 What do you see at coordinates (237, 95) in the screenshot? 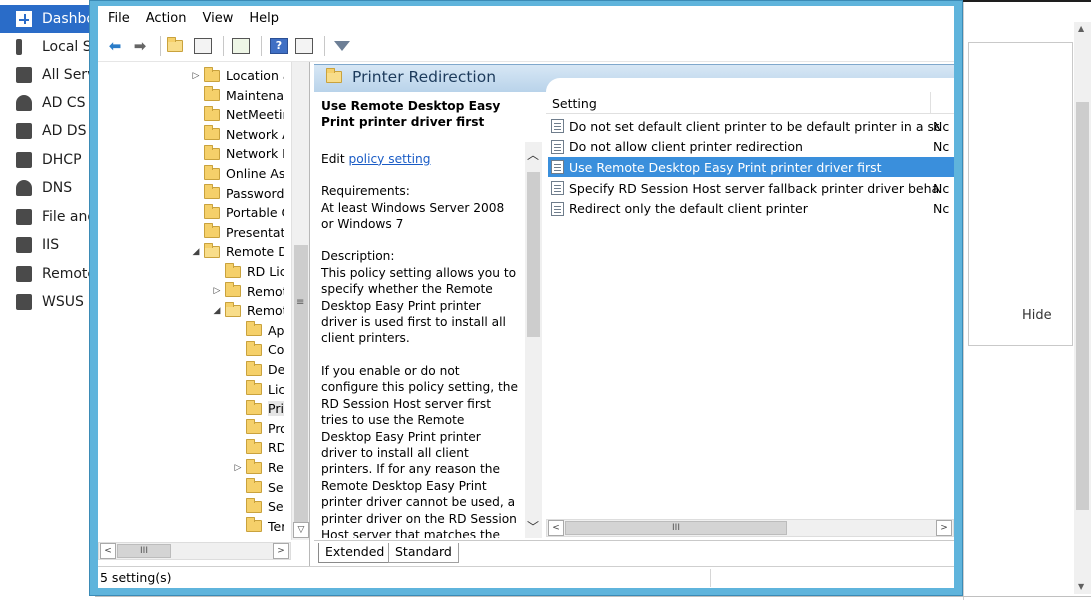
I see `tree-item: Maintenar` at bounding box center [237, 95].